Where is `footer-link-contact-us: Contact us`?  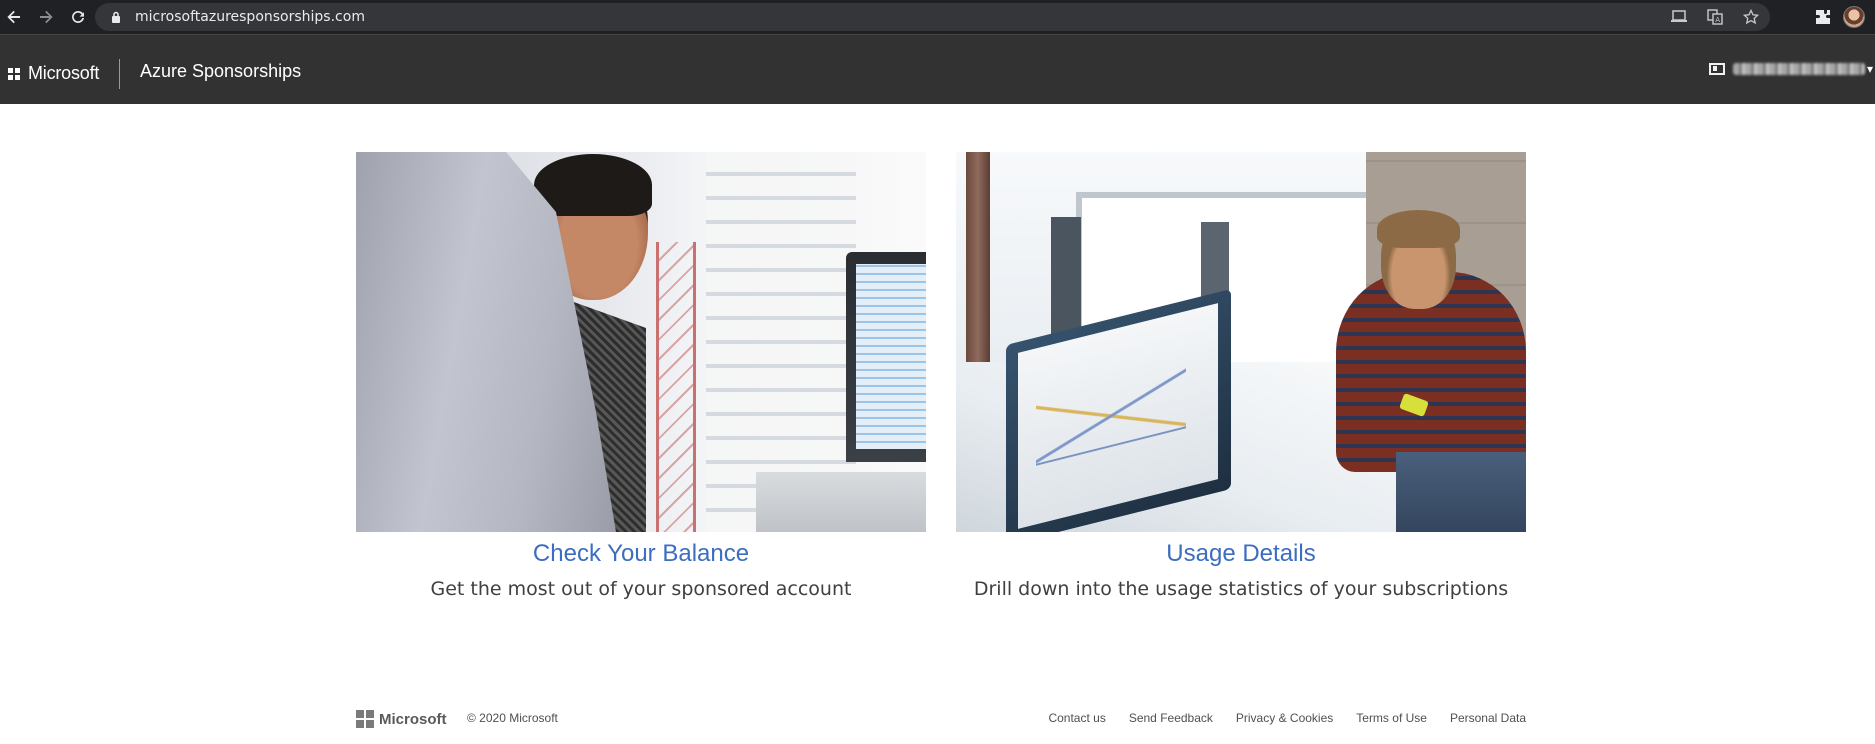 footer-link-contact-us: Contact us is located at coordinates (1076, 718).